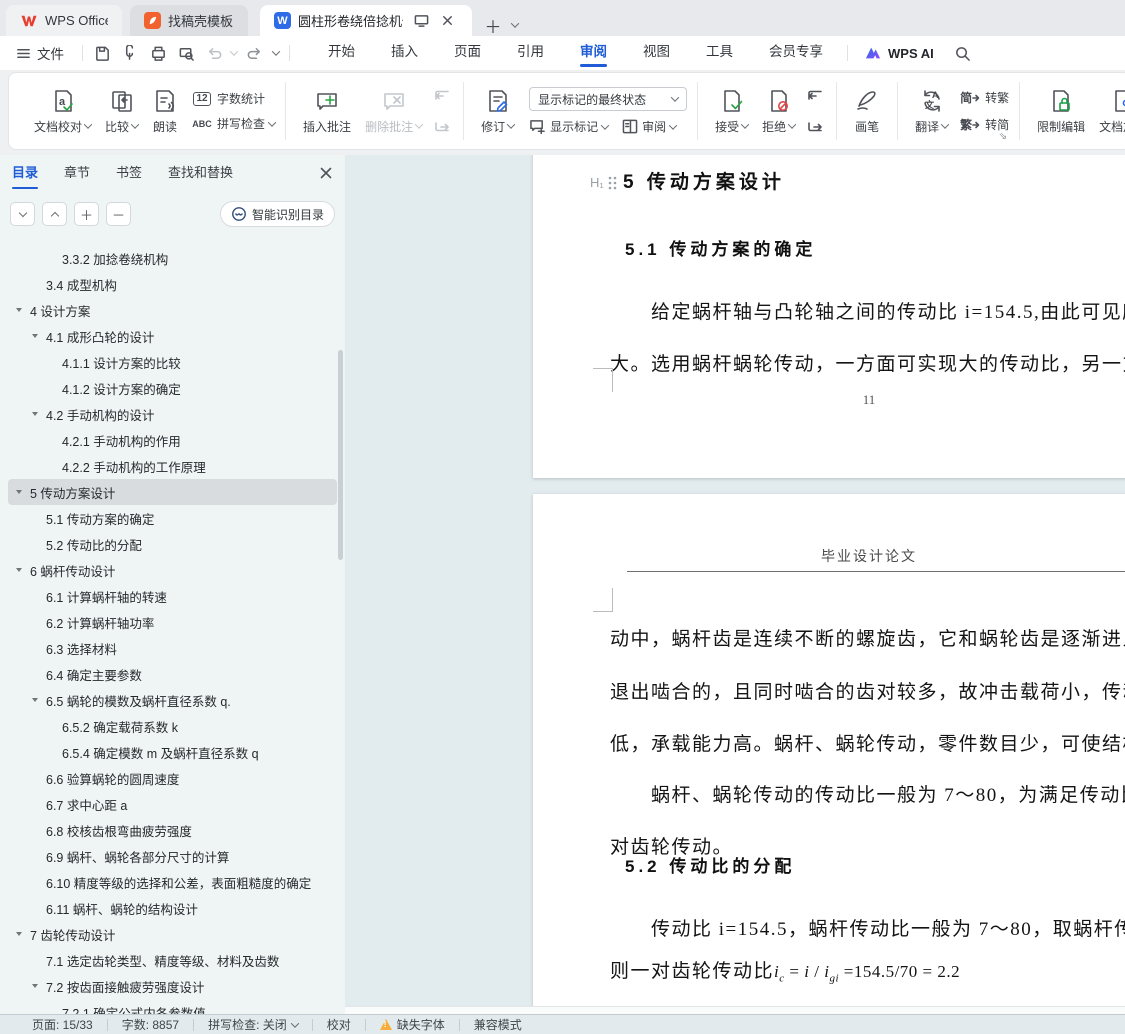  I want to click on insert-comment-button: 插入批注, so click(327, 111).